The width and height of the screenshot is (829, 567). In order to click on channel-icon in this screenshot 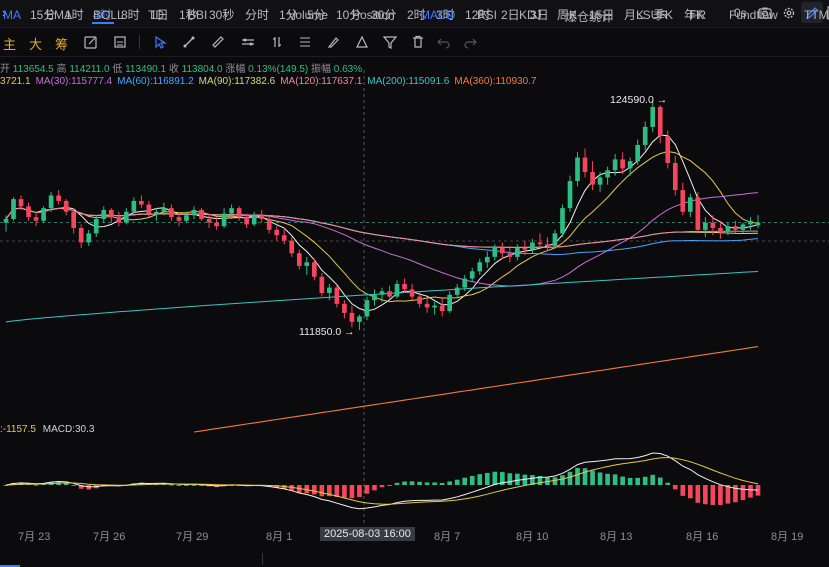, I will do `click(248, 42)`.